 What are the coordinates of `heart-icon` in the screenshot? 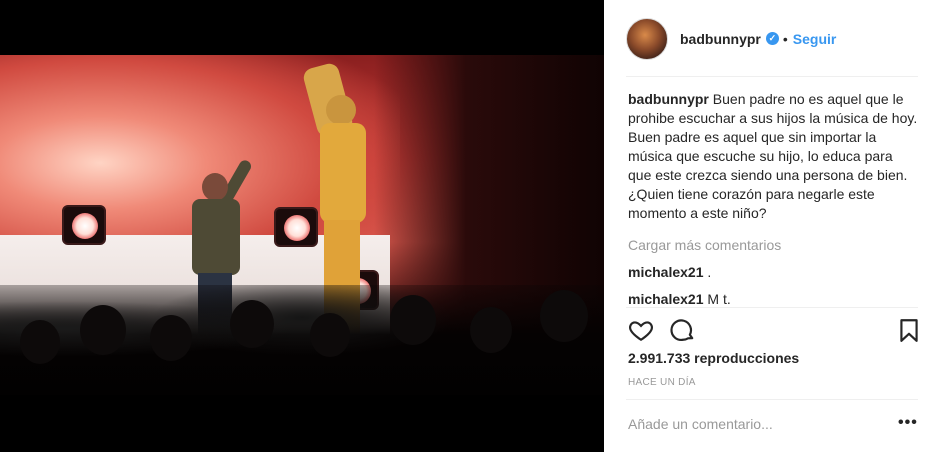 It's located at (641, 330).